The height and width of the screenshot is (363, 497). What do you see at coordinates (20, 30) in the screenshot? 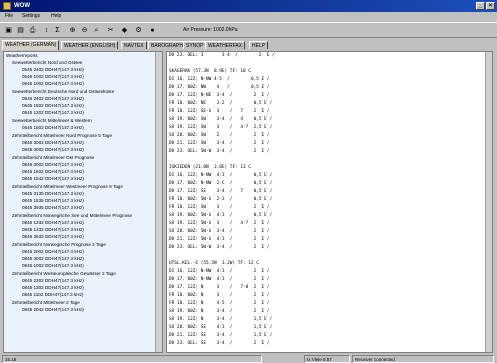
I see `open-icon: ▤` at bounding box center [20, 30].